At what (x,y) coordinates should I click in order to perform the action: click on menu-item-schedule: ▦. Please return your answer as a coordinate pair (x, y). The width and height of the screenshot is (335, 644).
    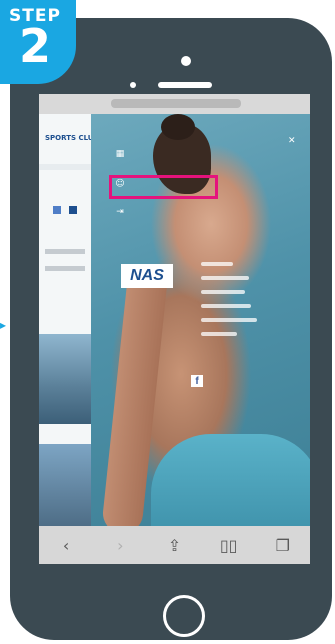
    Looking at the image, I should click on (123, 154).